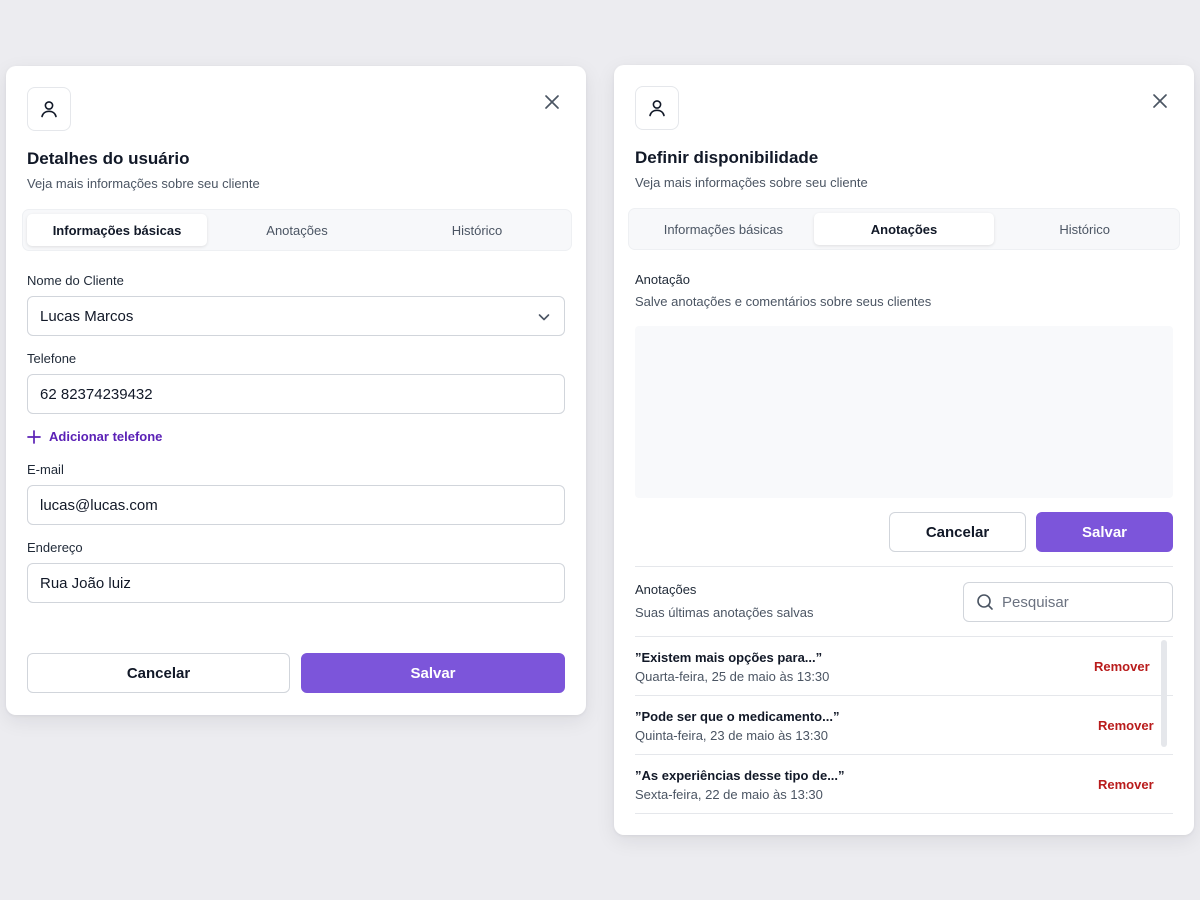  I want to click on notes-list-title: Anotações, so click(666, 589).